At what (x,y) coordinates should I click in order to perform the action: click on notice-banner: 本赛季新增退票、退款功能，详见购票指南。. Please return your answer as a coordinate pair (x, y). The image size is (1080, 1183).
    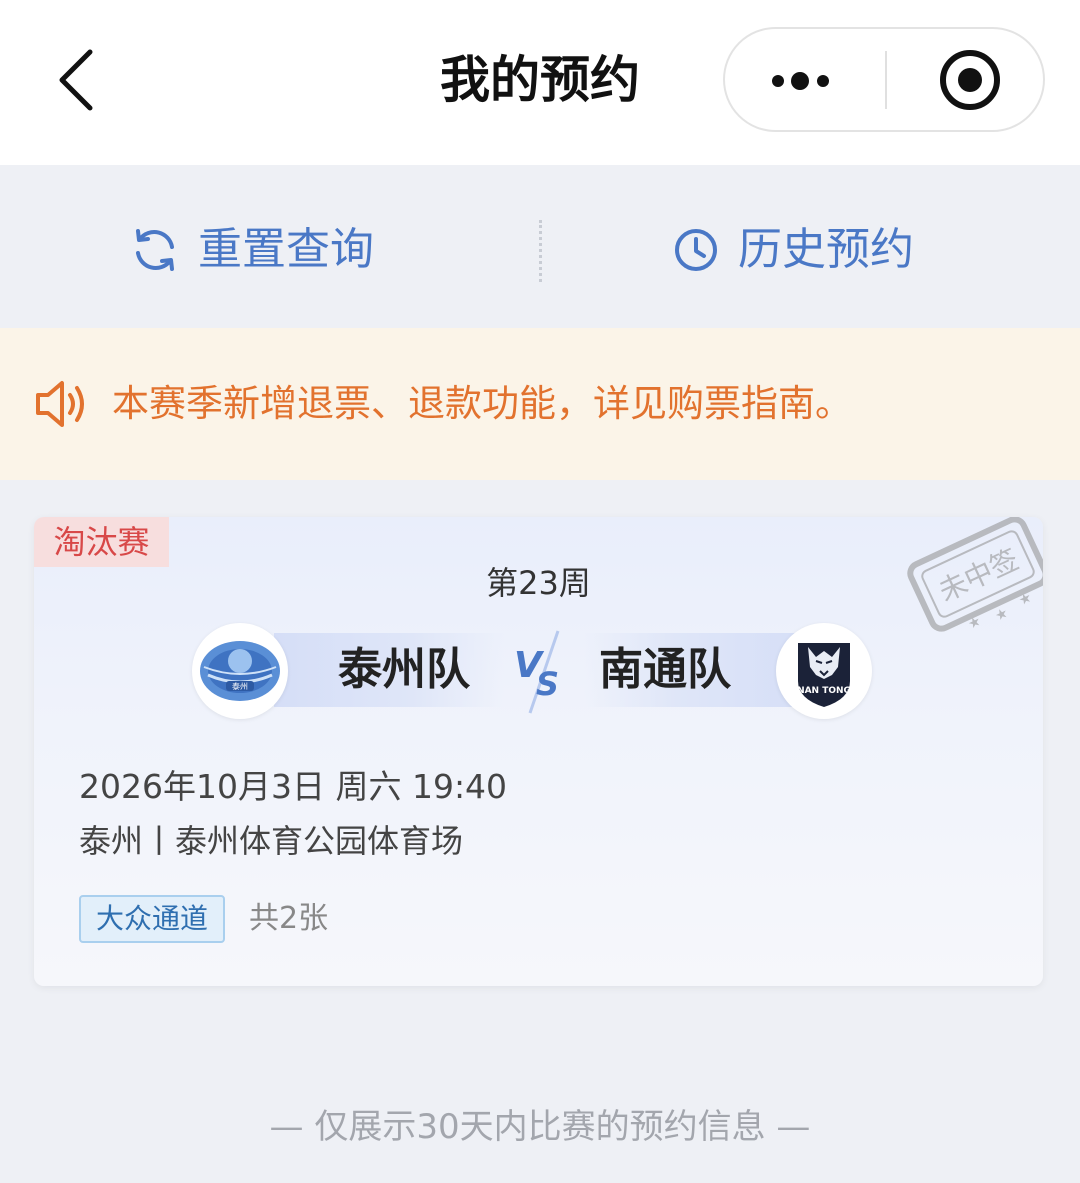
    Looking at the image, I should click on (540, 404).